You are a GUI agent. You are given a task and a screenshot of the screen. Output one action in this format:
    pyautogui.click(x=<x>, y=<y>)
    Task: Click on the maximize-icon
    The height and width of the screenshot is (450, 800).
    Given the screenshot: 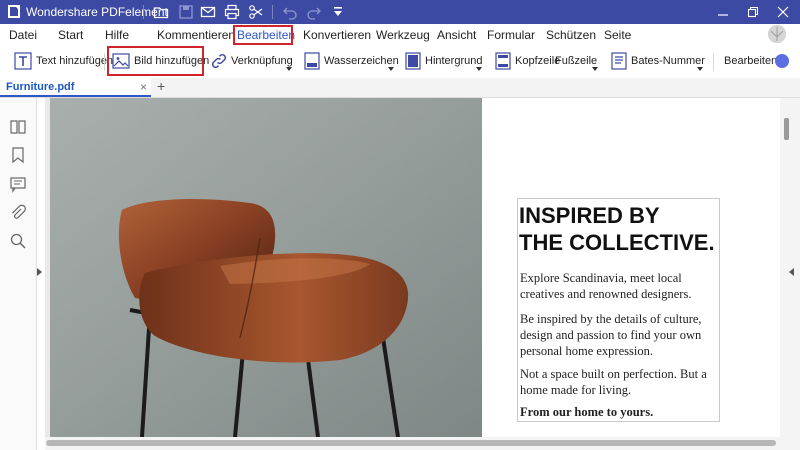 What is the action you would take?
    pyautogui.click(x=753, y=12)
    